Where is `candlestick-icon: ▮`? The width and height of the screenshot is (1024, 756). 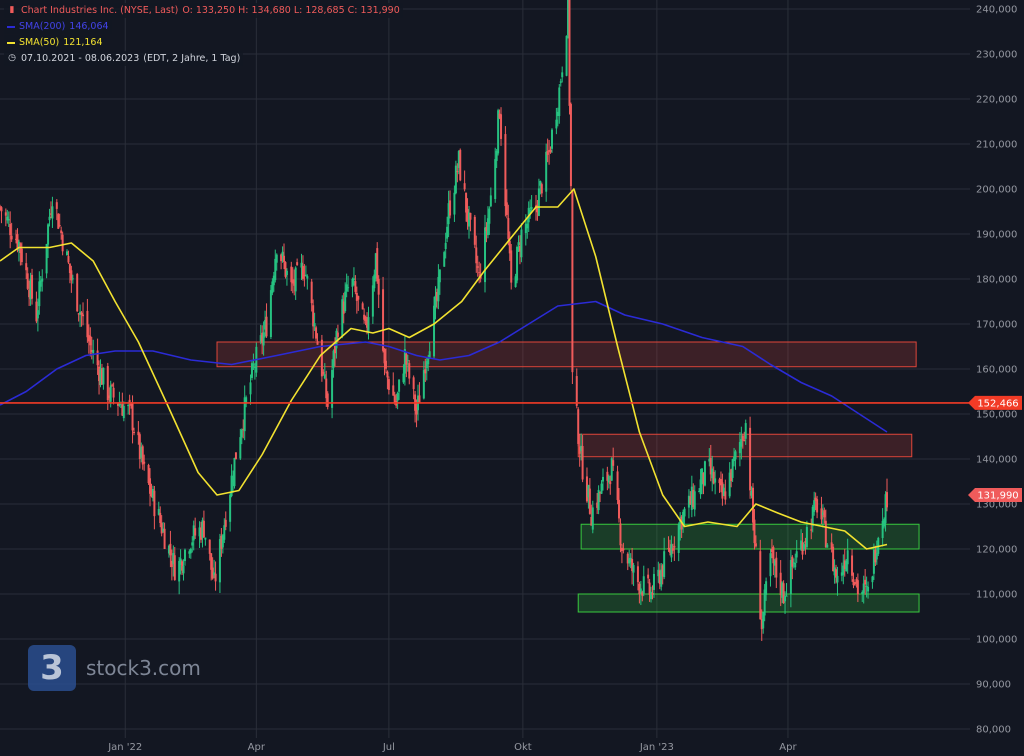
candlestick-icon: ▮ is located at coordinates (12, 10).